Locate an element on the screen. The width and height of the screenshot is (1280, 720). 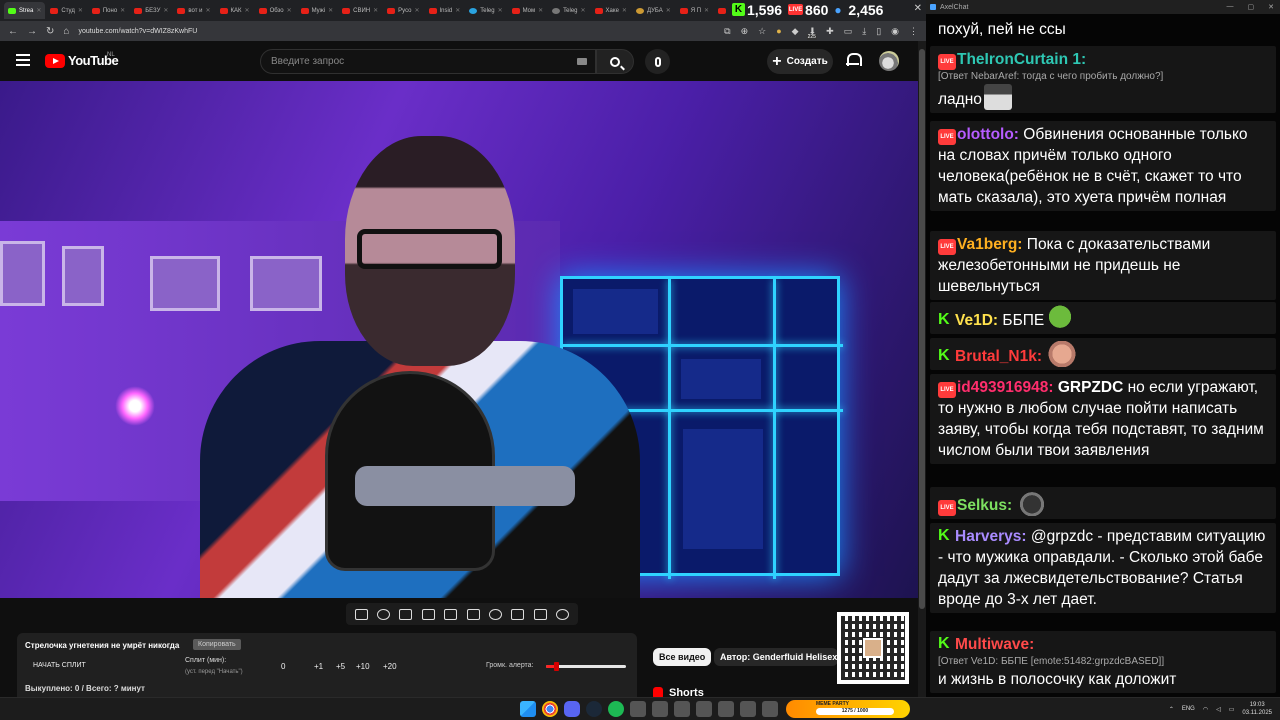
speed-icon is located at coordinates (496, 614).